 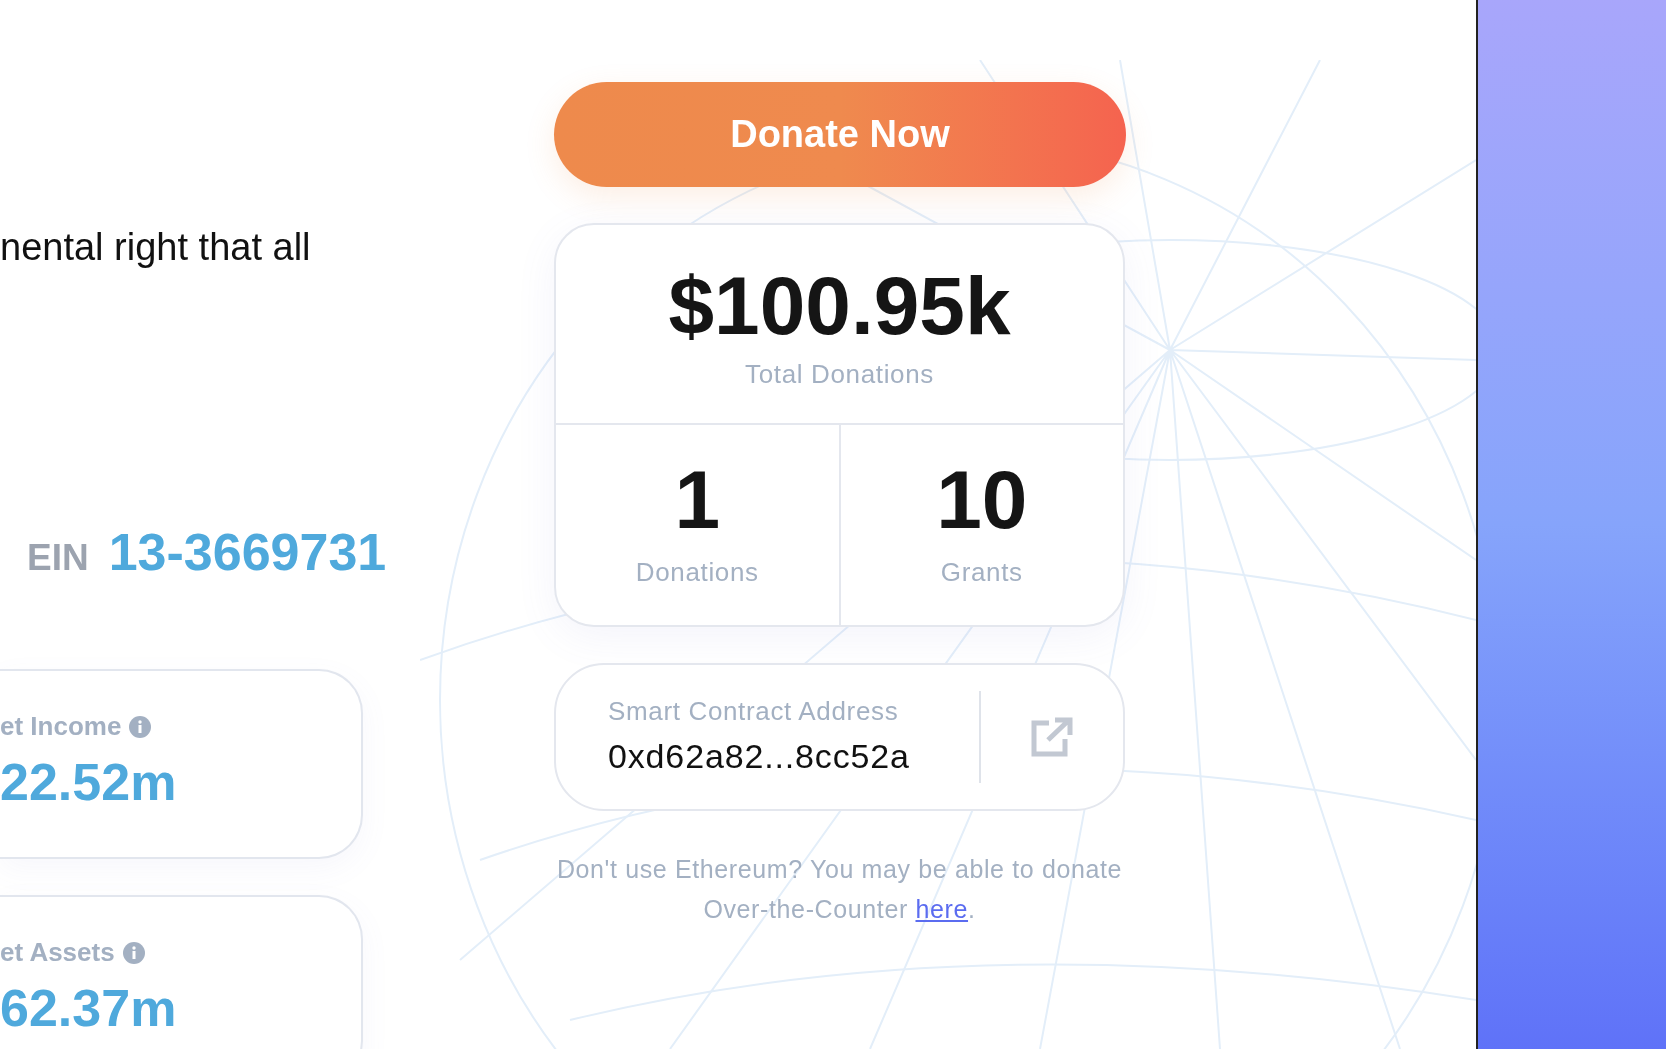 What do you see at coordinates (839, 889) in the screenshot?
I see `footnote-text: Don't use Ethereum? You may be able to donate Over-the-Counter here.` at bounding box center [839, 889].